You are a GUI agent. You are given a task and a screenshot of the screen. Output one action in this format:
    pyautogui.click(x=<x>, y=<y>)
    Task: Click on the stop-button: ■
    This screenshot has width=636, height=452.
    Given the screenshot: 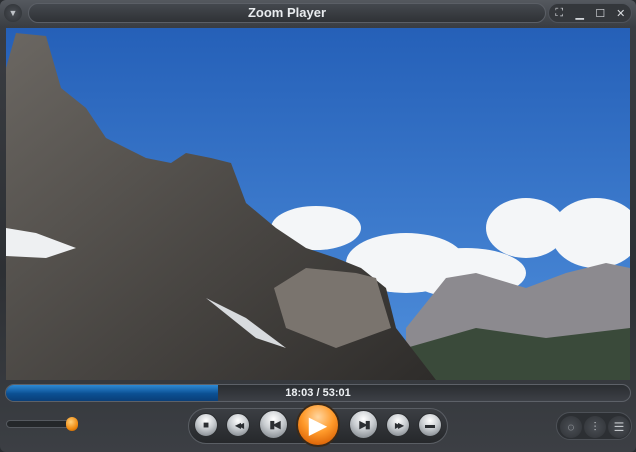 What is the action you would take?
    pyautogui.click(x=206, y=425)
    